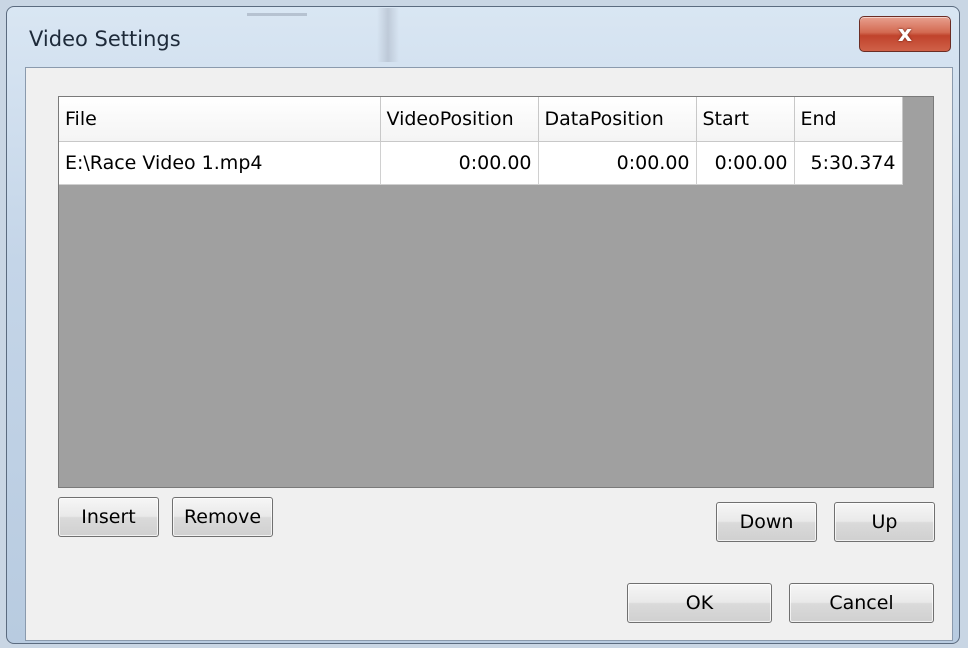 Image resolution: width=968 pixels, height=648 pixels. What do you see at coordinates (388, 35) in the screenshot?
I see `glass-reflection` at bounding box center [388, 35].